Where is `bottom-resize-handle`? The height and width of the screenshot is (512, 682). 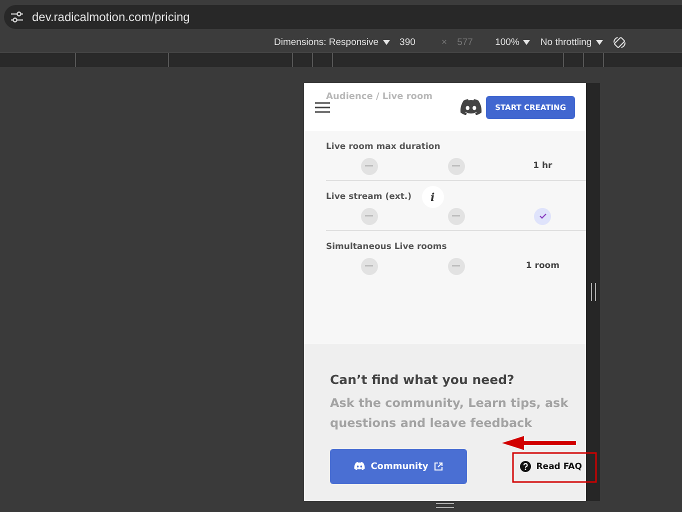
bottom-resize-handle is located at coordinates (445, 505).